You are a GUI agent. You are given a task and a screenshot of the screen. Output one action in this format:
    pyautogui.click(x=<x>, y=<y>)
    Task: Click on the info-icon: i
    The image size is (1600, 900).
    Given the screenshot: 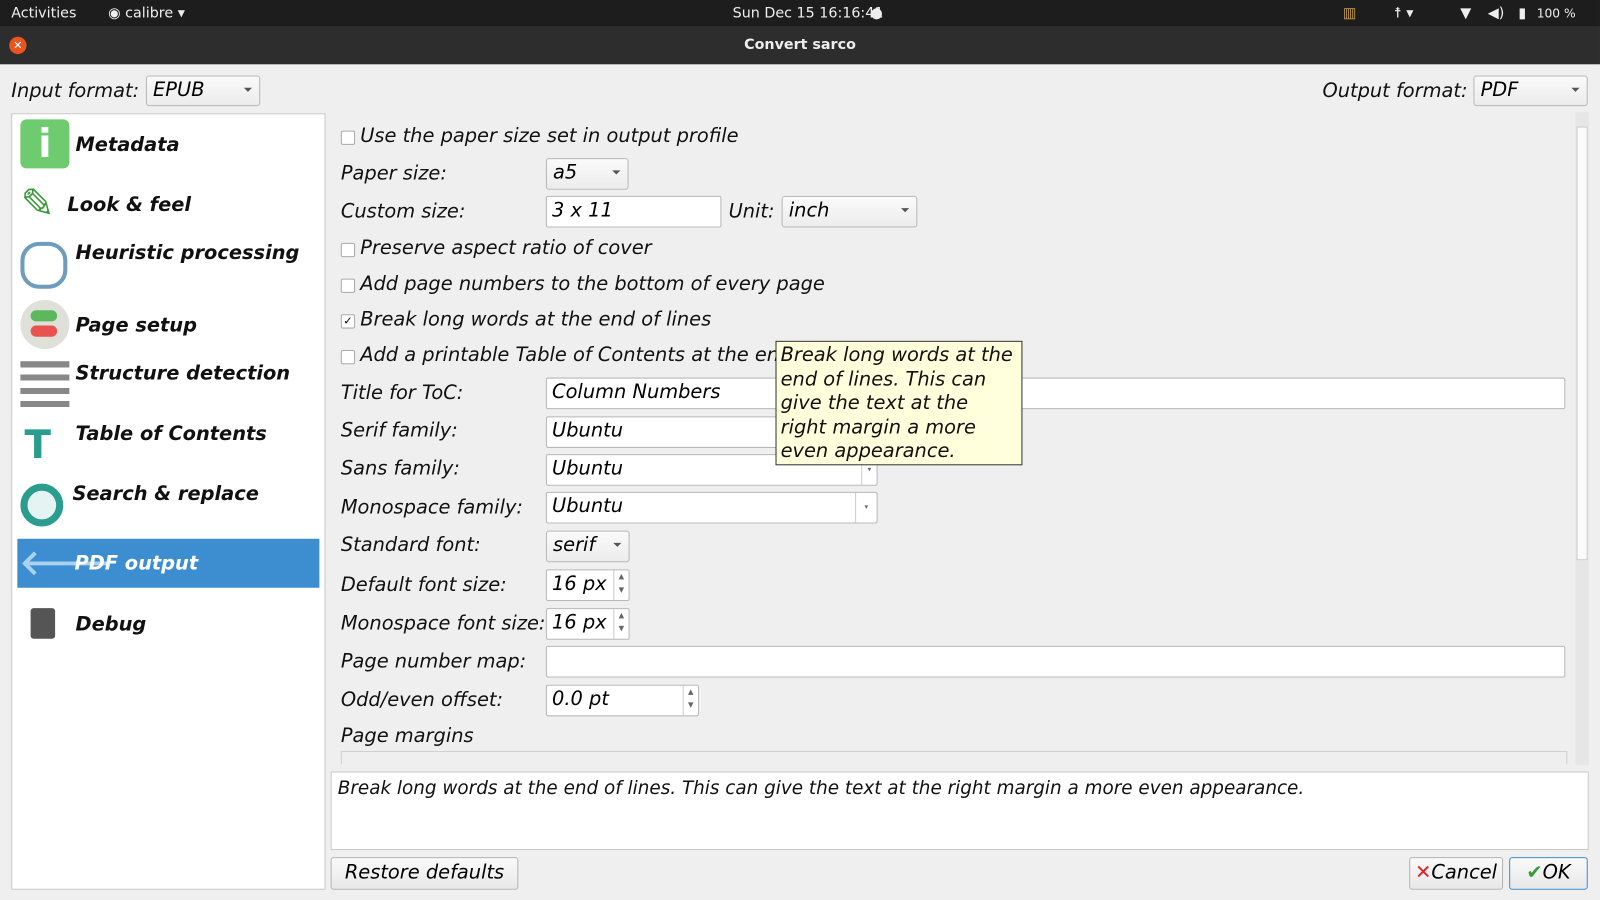 What is the action you would take?
    pyautogui.click(x=45, y=144)
    